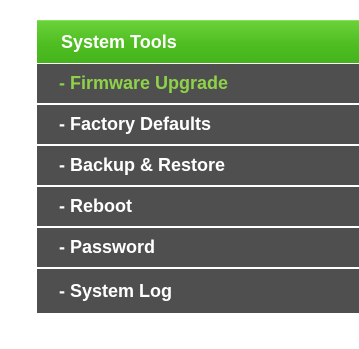 Image resolution: width=359 pixels, height=349 pixels. I want to click on menu-item-reboot: - Reboot, so click(198, 207).